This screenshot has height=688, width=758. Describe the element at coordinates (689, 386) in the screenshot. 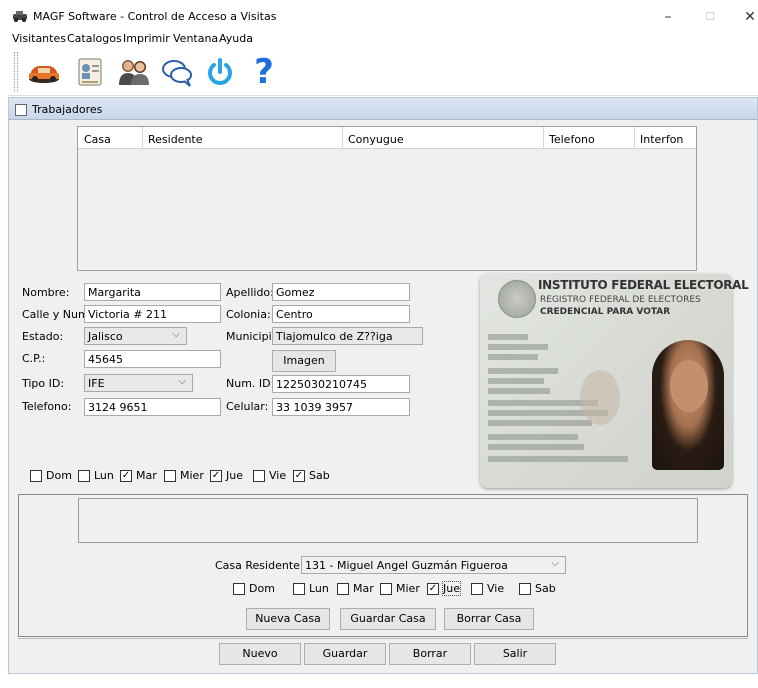

I see `person-face` at that location.